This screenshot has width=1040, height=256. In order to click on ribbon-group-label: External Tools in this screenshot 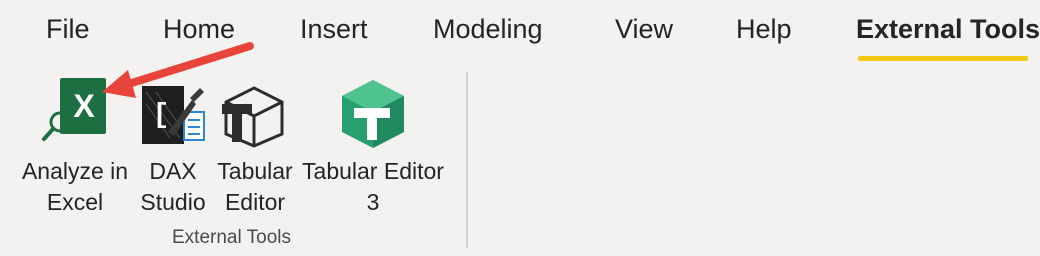, I will do `click(231, 237)`.